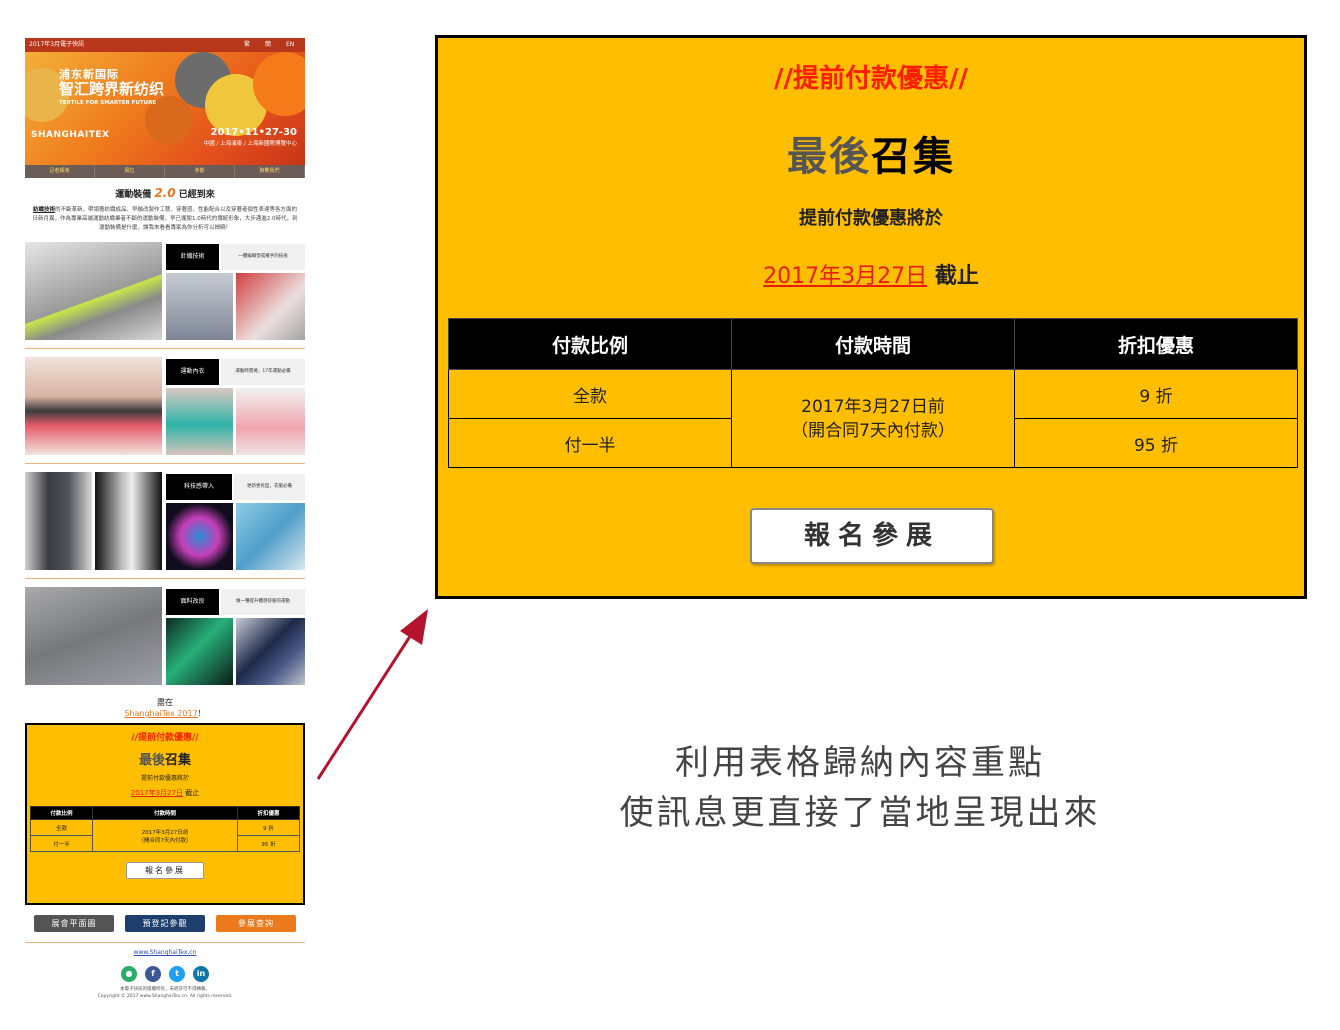 Image resolution: width=1340 pixels, height=1030 pixels. I want to click on sneaker-photo, so click(93, 291).